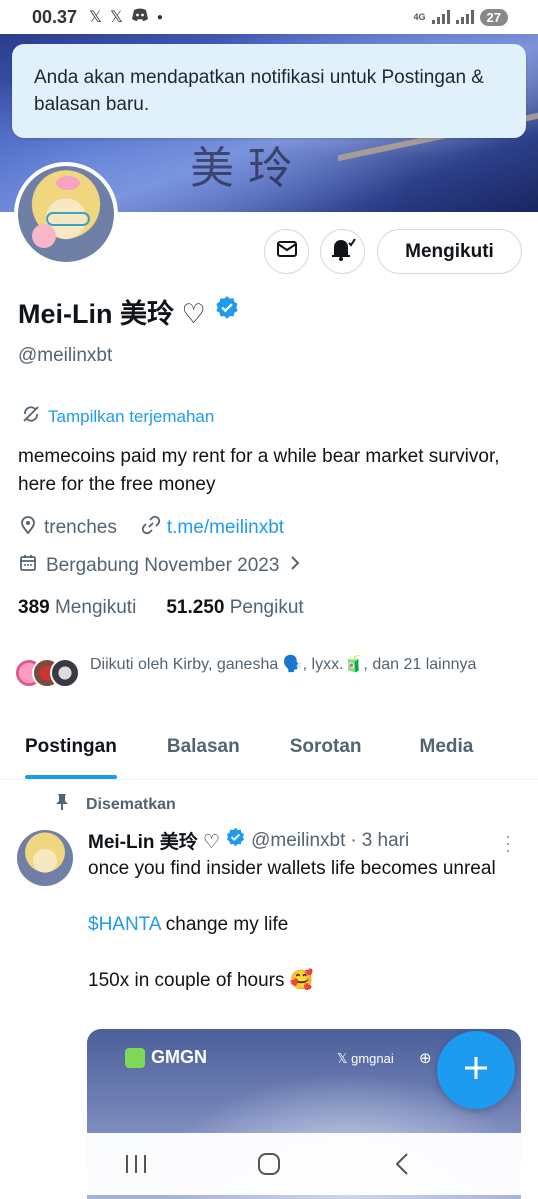 Image resolution: width=538 pixels, height=1199 pixels. I want to click on network-4g-icon: 4G, so click(419, 16).